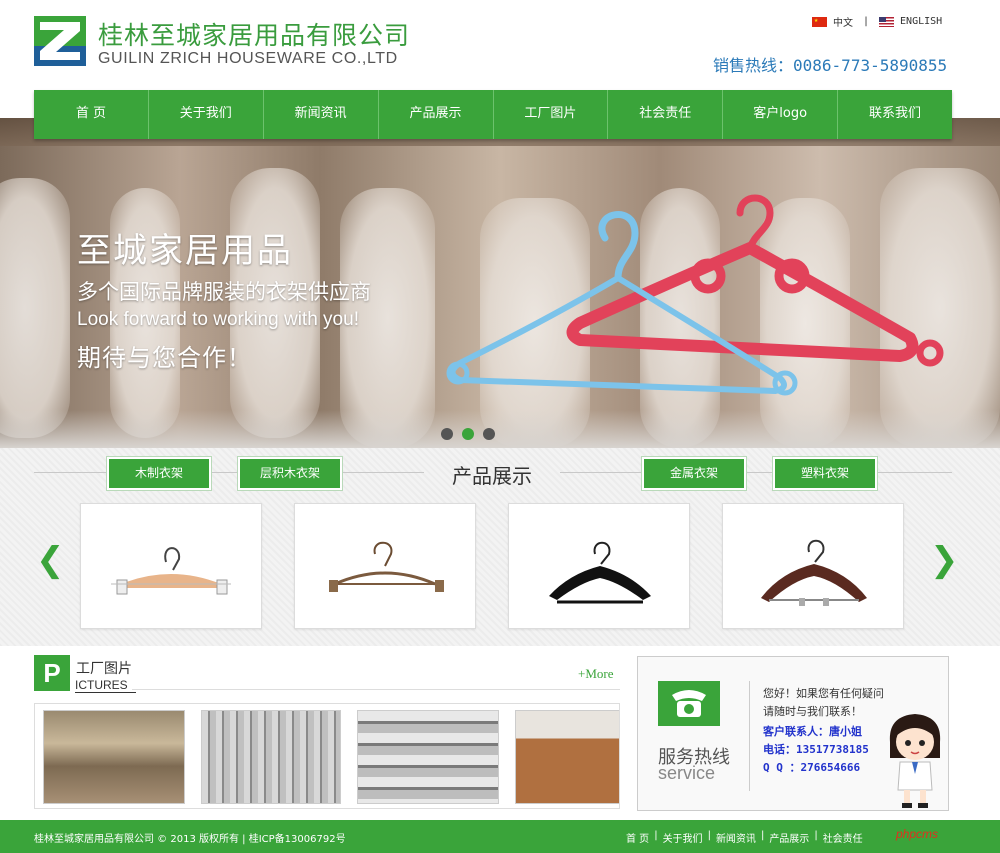 This screenshot has height=853, width=1000. Describe the element at coordinates (271, 757) in the screenshot. I see `factory-photo-racks` at that location.